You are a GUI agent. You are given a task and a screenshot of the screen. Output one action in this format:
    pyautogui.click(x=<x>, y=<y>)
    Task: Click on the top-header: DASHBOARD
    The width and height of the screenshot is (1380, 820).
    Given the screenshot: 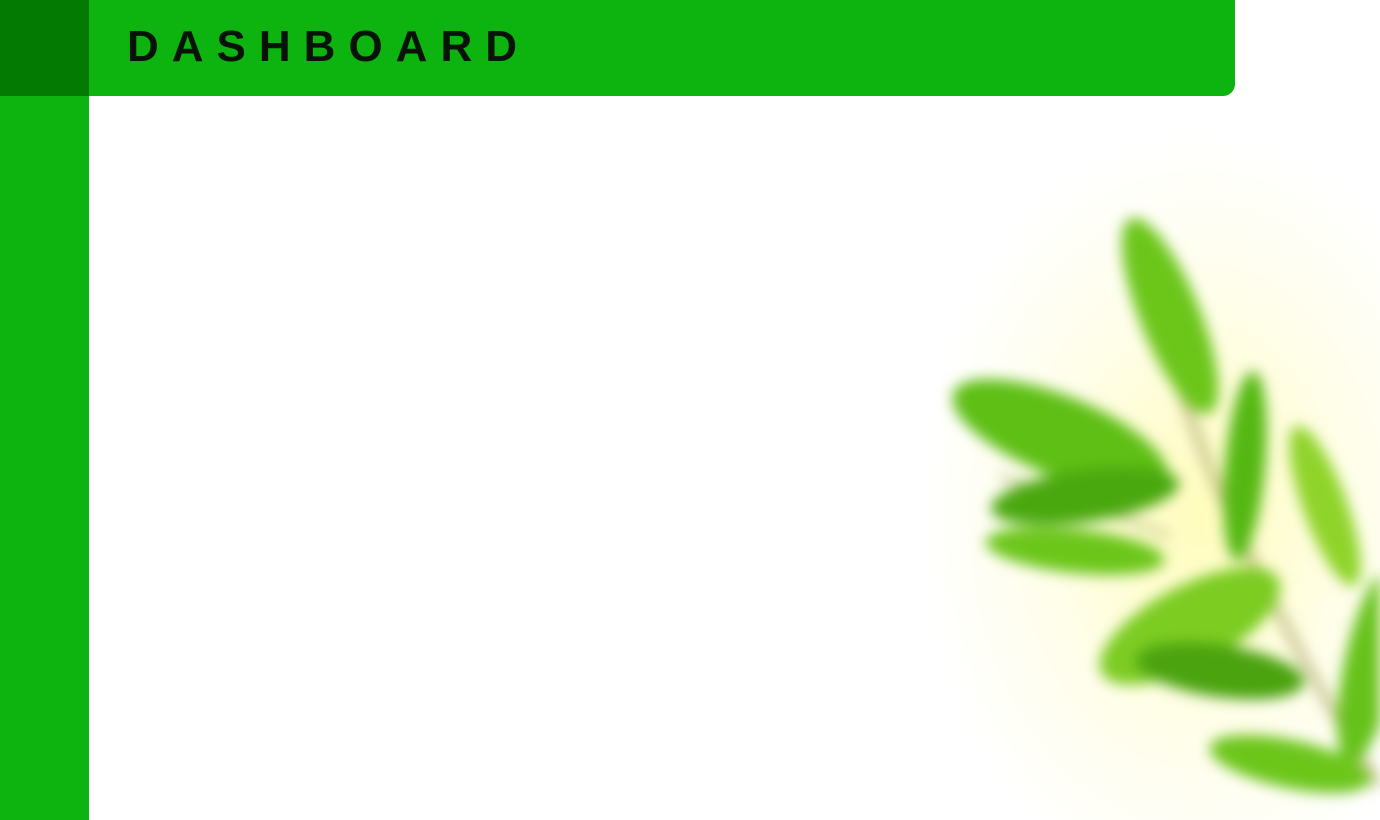 What is the action you would take?
    pyautogui.click(x=662, y=48)
    